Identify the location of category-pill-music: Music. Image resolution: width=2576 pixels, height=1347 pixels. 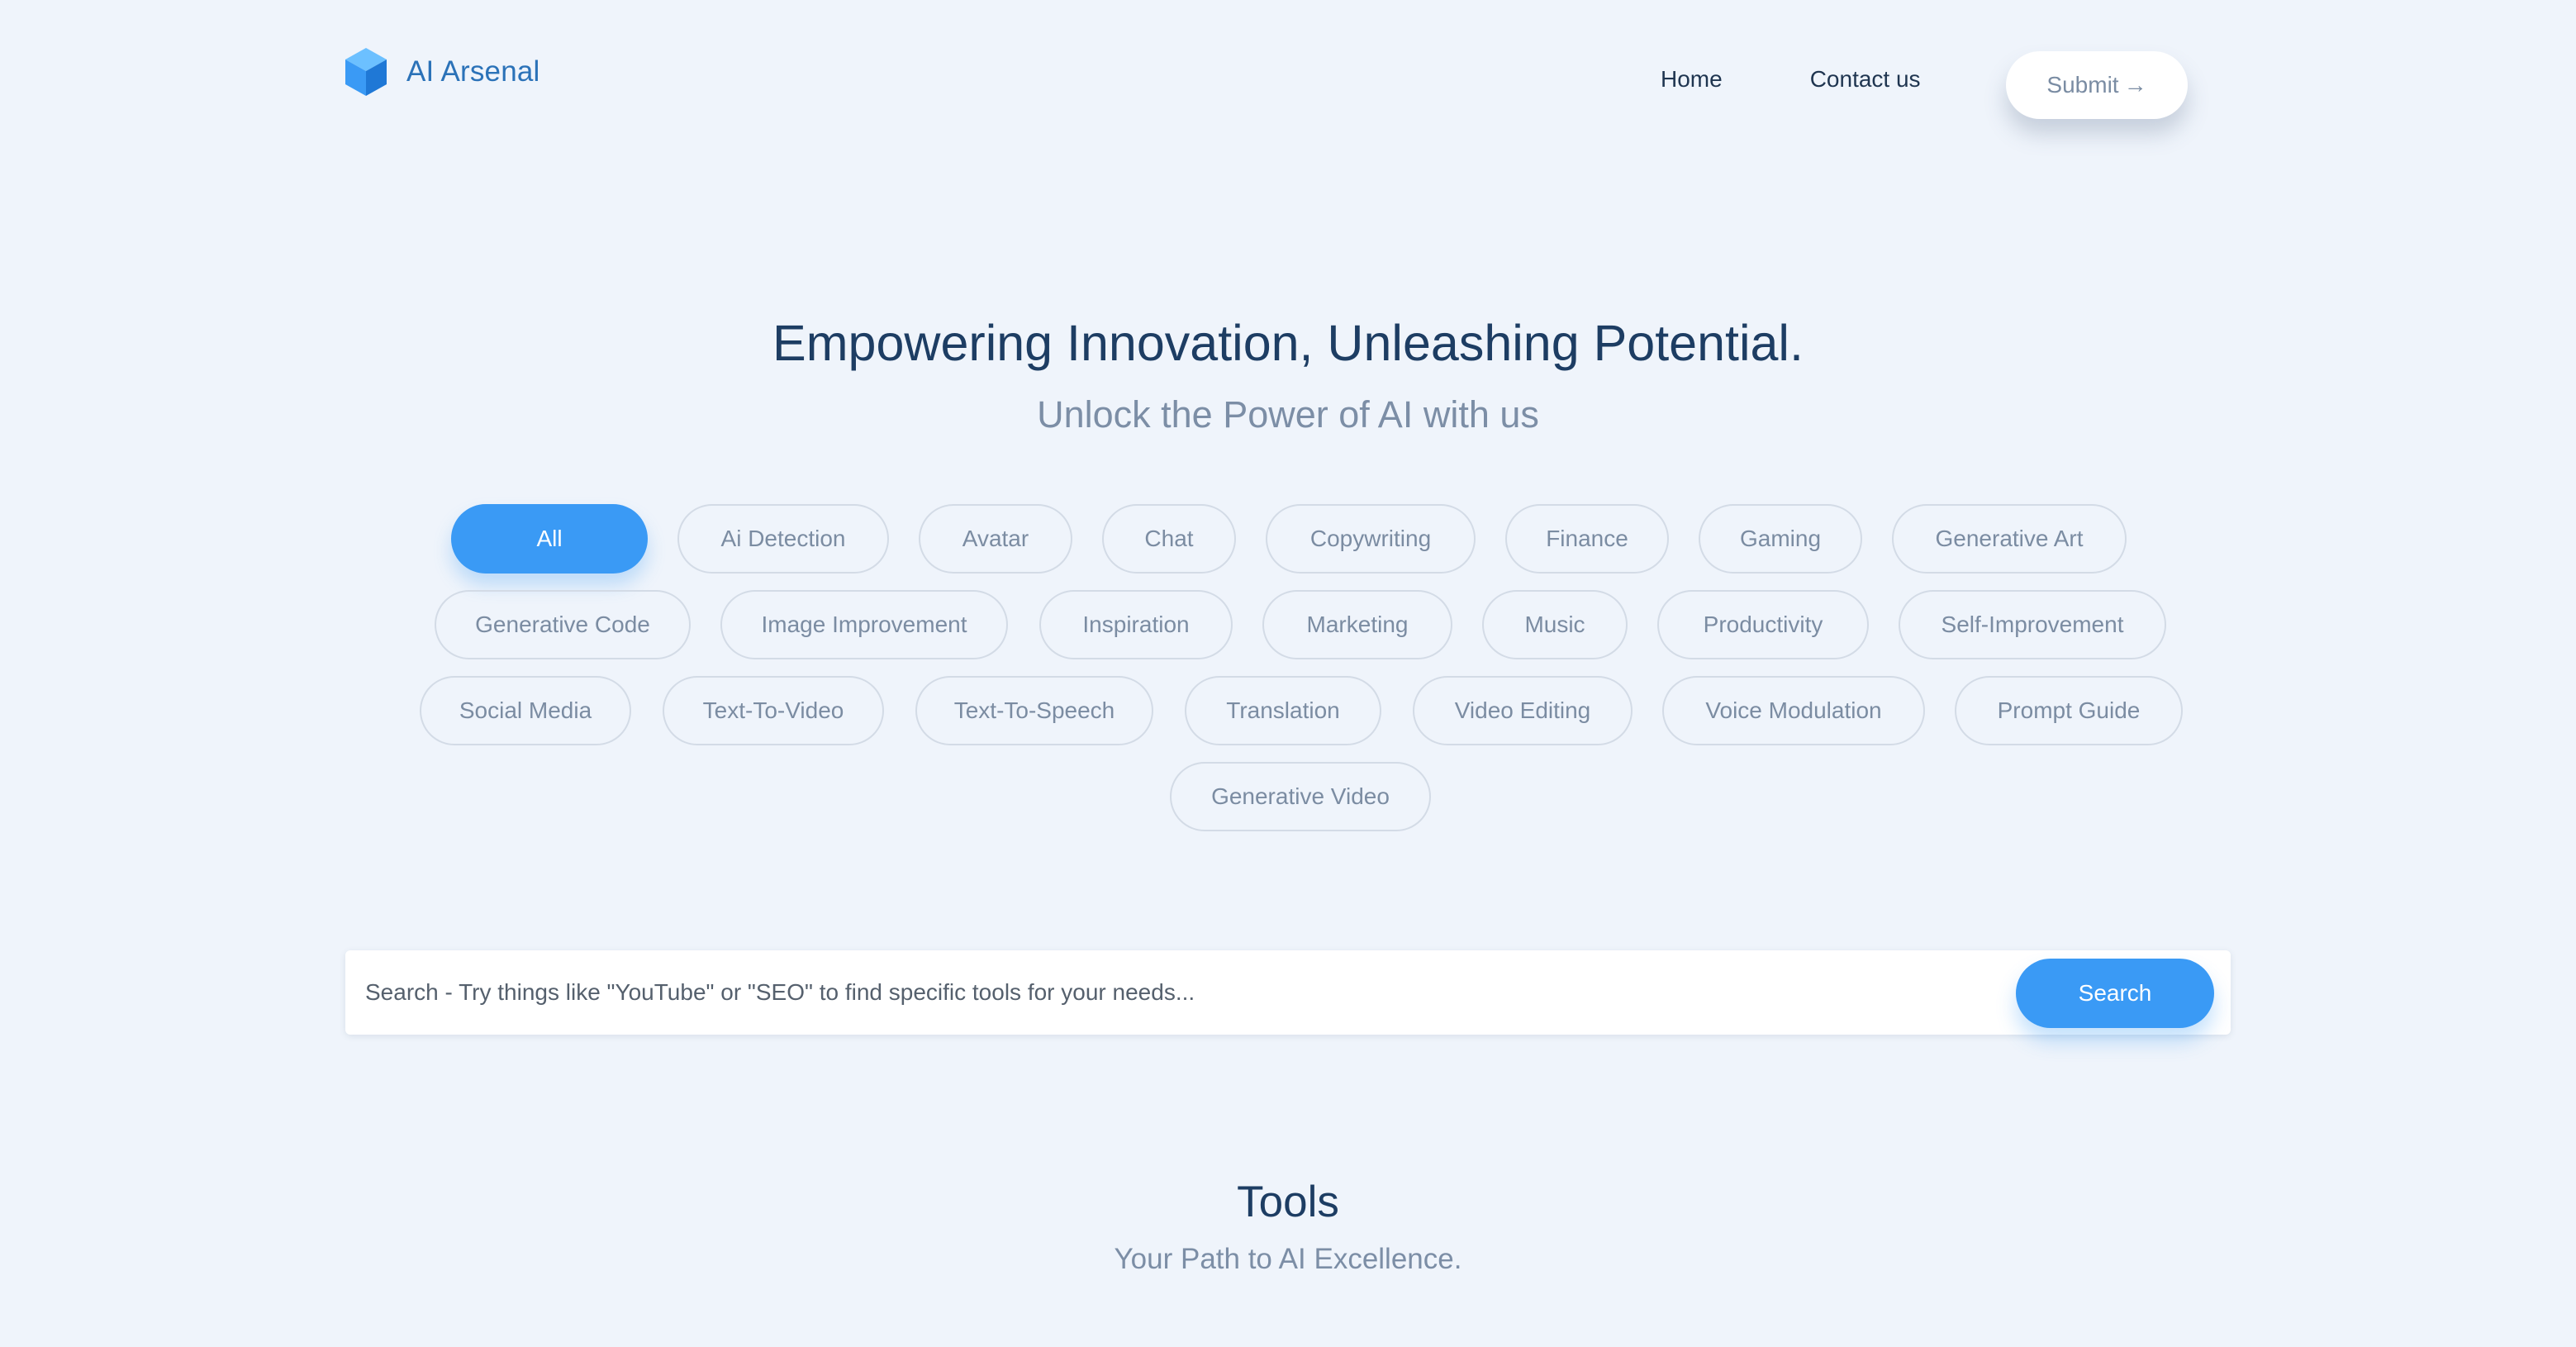
(1555, 624).